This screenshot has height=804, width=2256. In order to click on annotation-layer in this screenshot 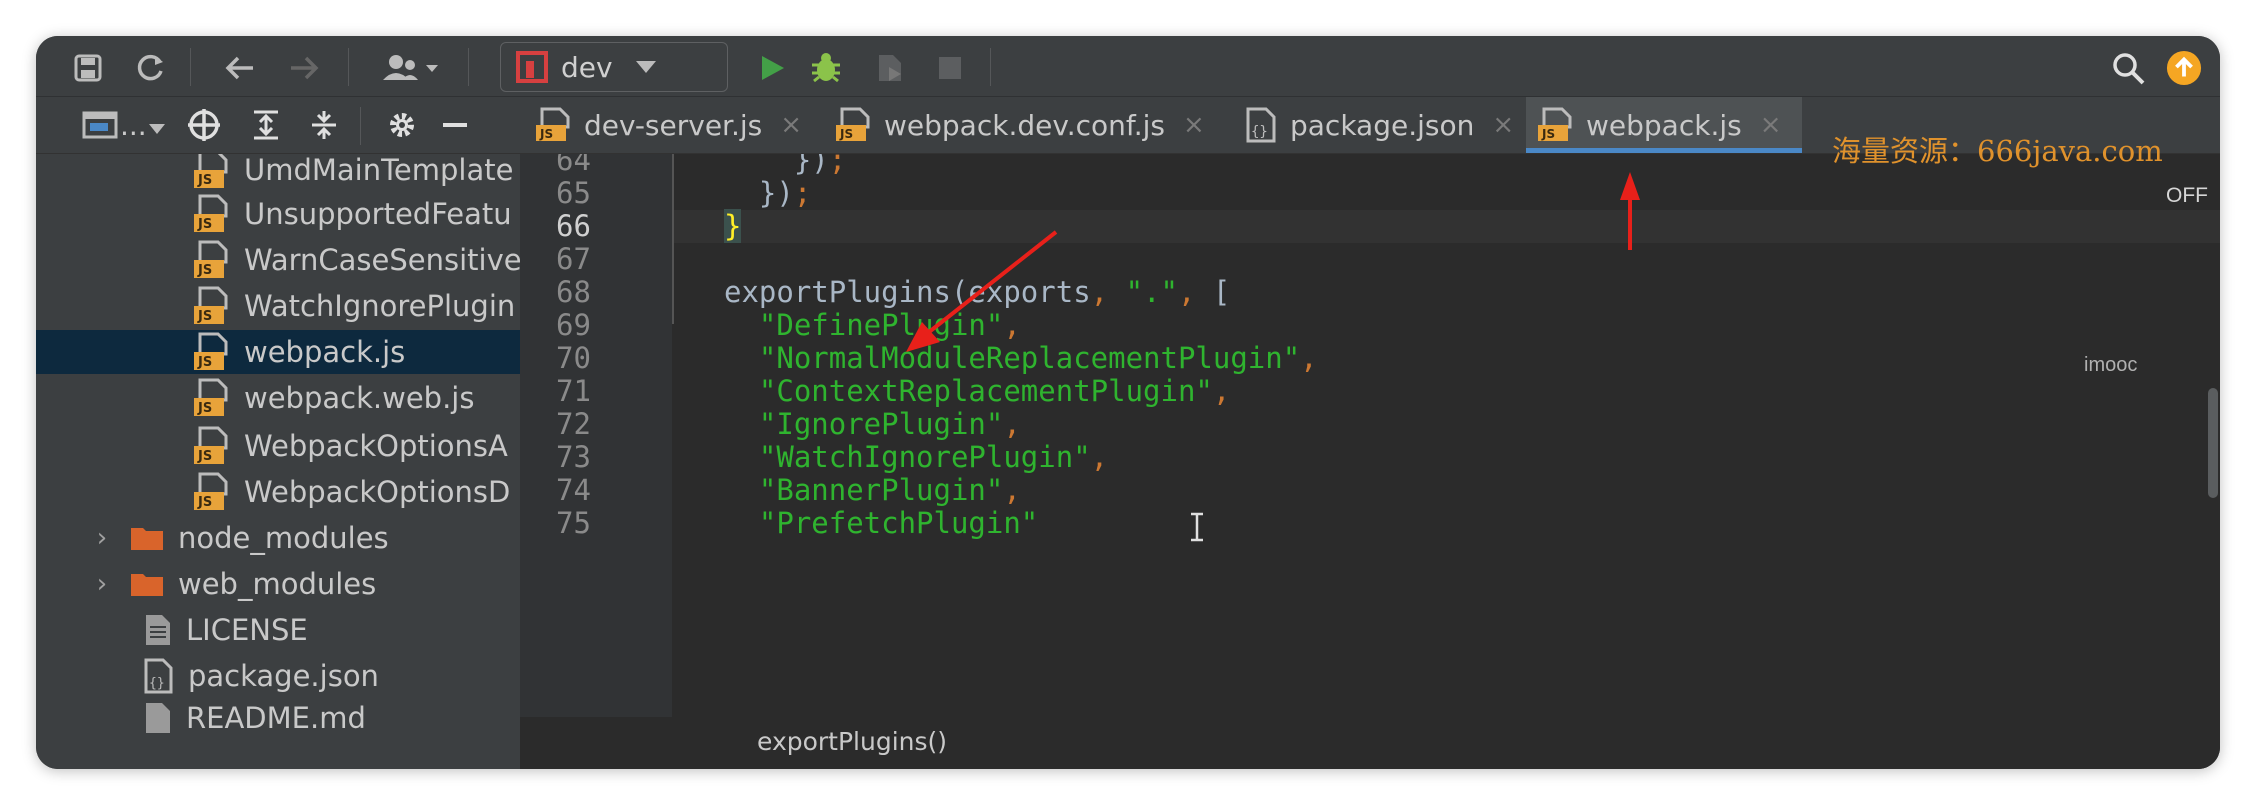, I will do `click(1273, 262)`.